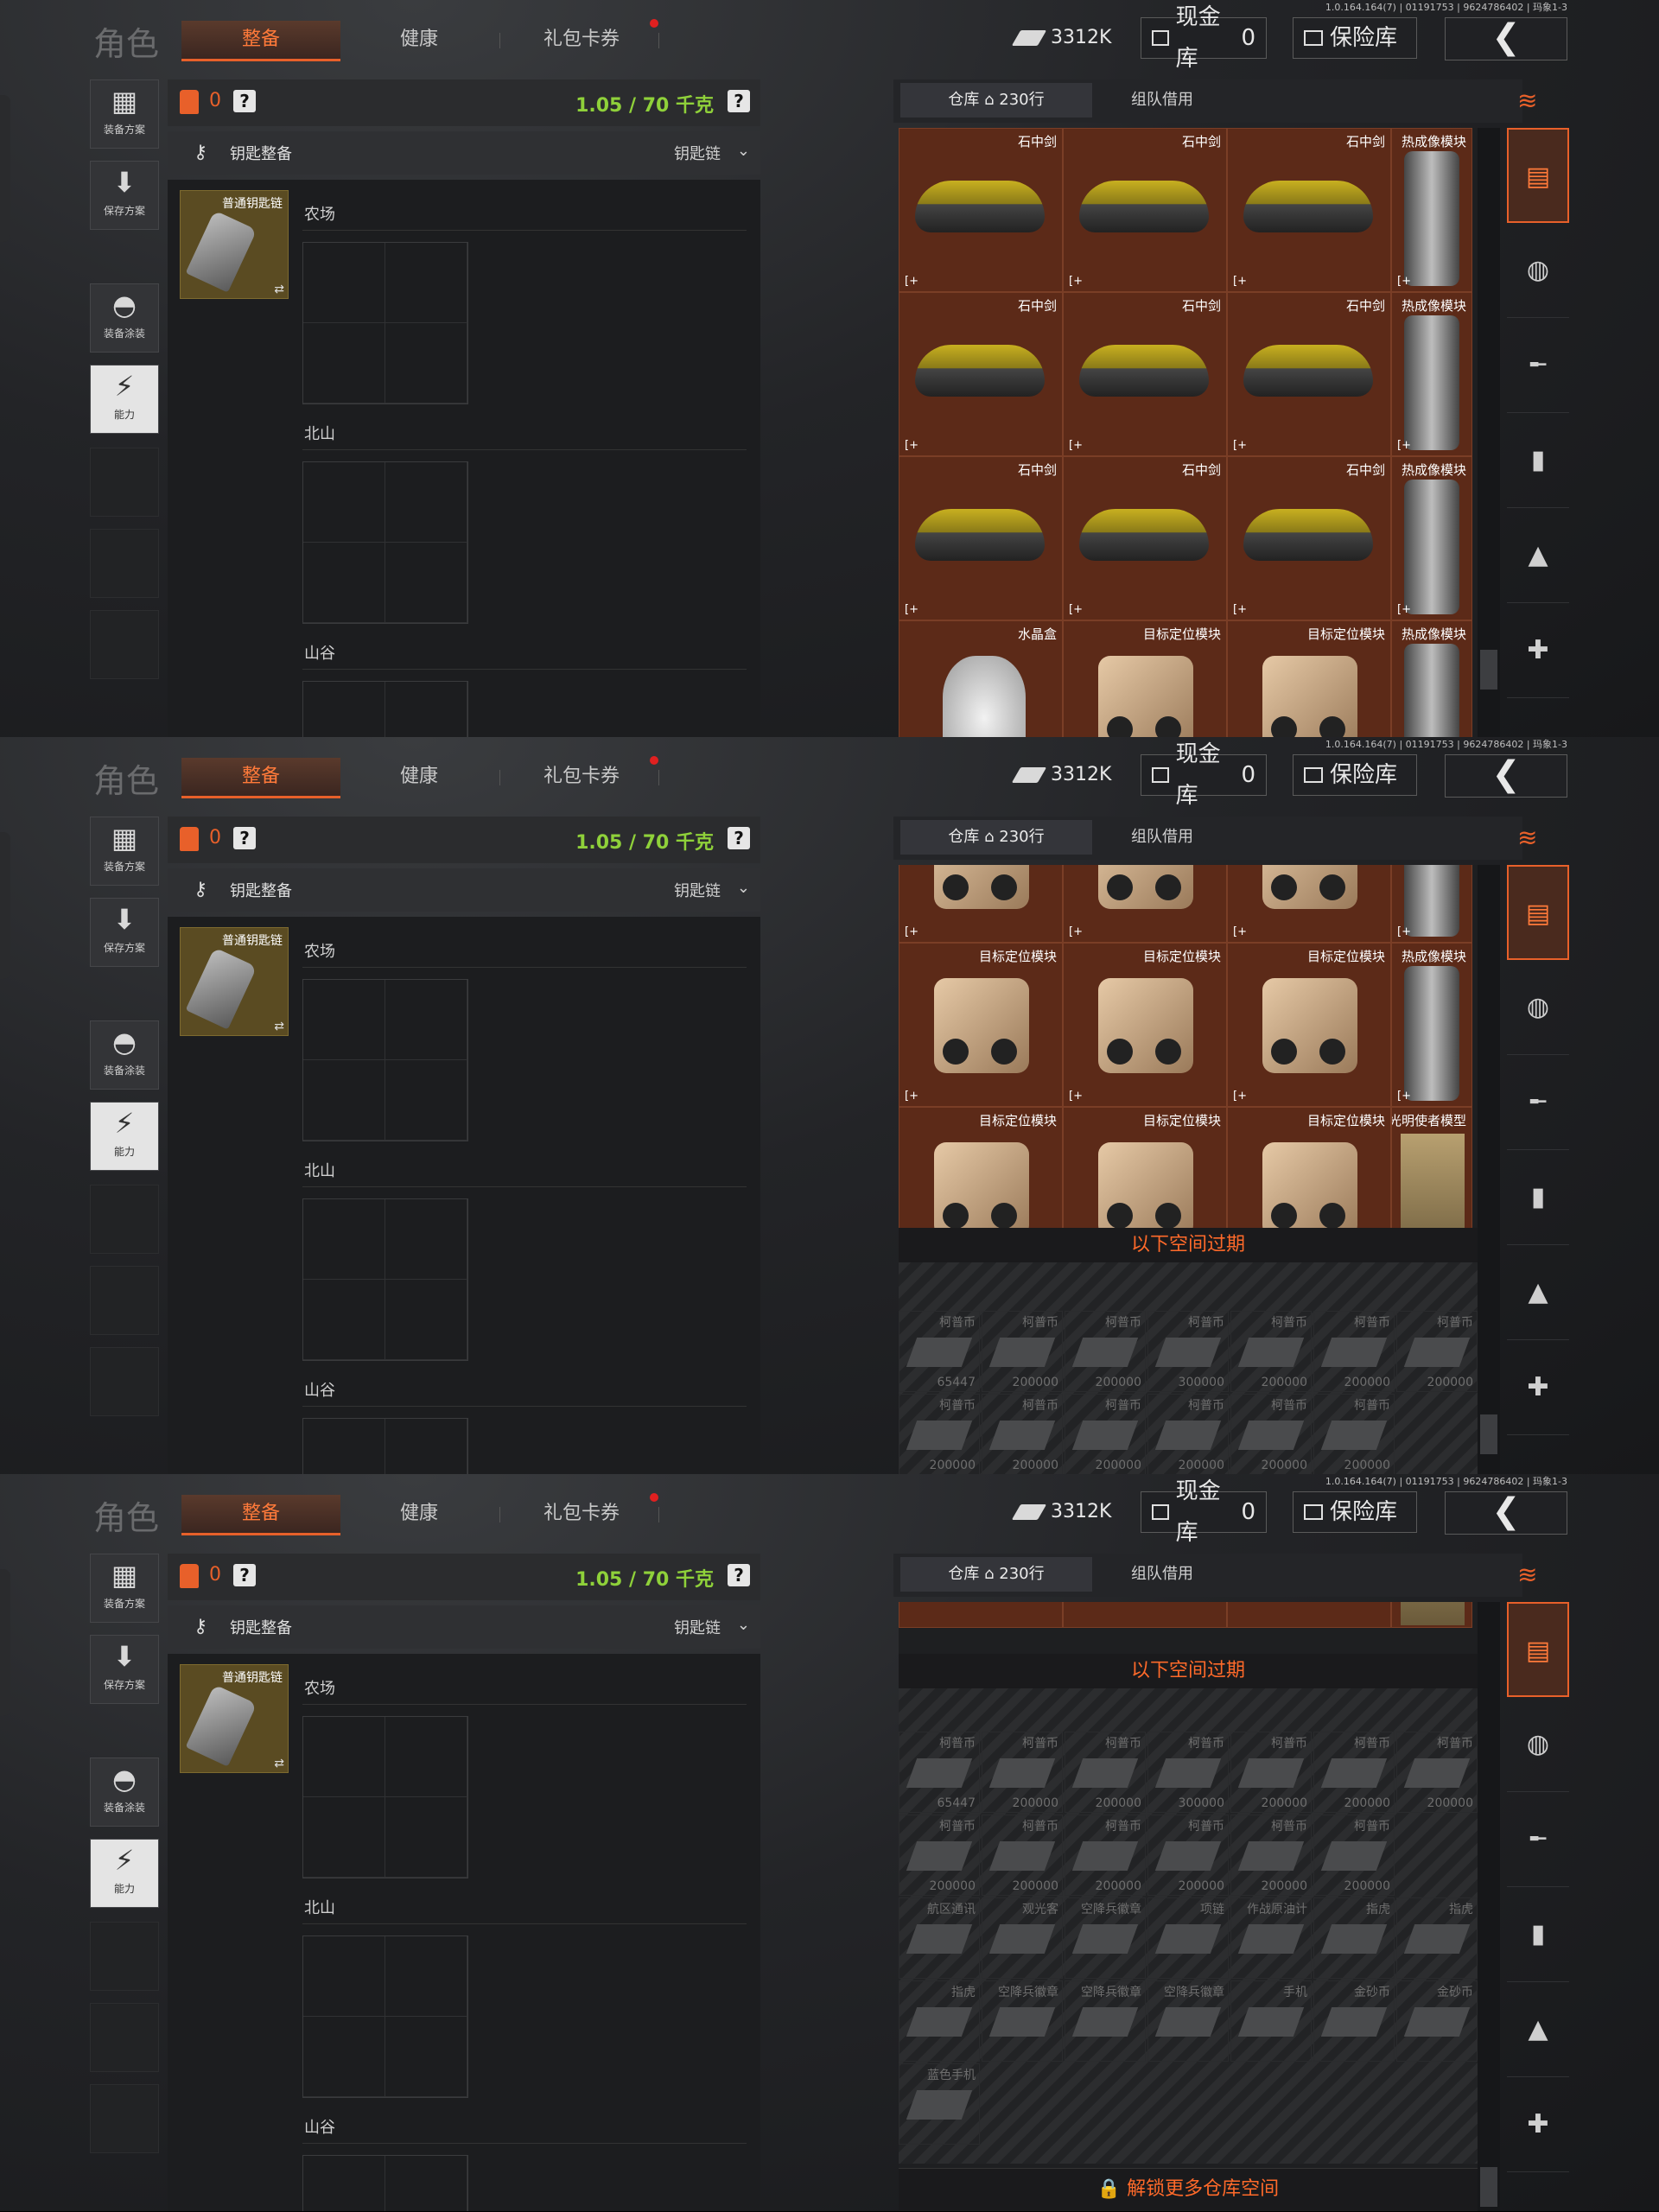 The height and width of the screenshot is (2212, 1659). What do you see at coordinates (1488, 2187) in the screenshot?
I see `scroll-thumb` at bounding box center [1488, 2187].